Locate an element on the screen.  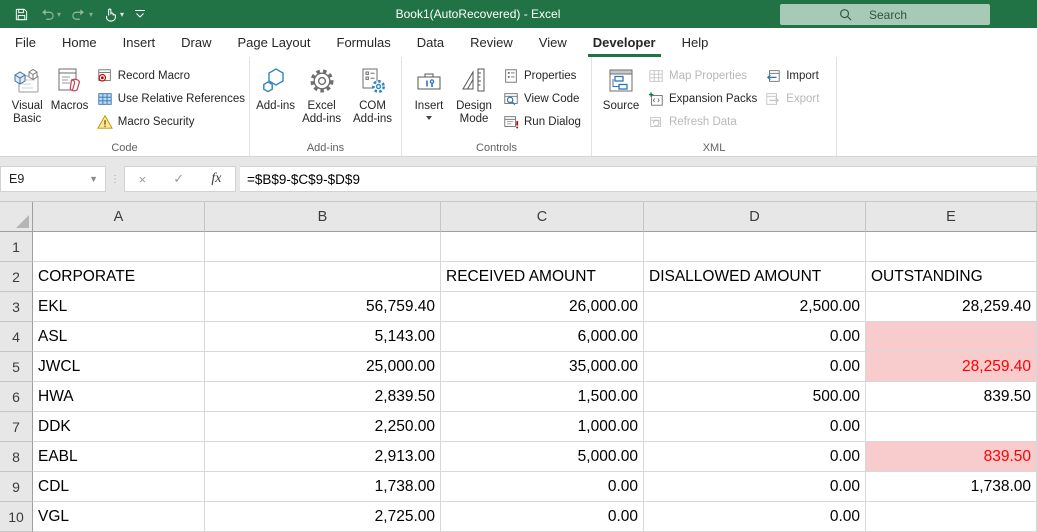
touch-mouse-mode-button: ▾ is located at coordinates (113, 14).